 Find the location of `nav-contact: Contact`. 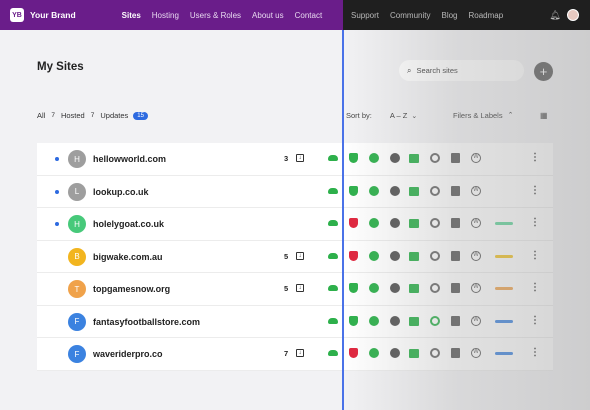

nav-contact: Contact is located at coordinates (309, 15).